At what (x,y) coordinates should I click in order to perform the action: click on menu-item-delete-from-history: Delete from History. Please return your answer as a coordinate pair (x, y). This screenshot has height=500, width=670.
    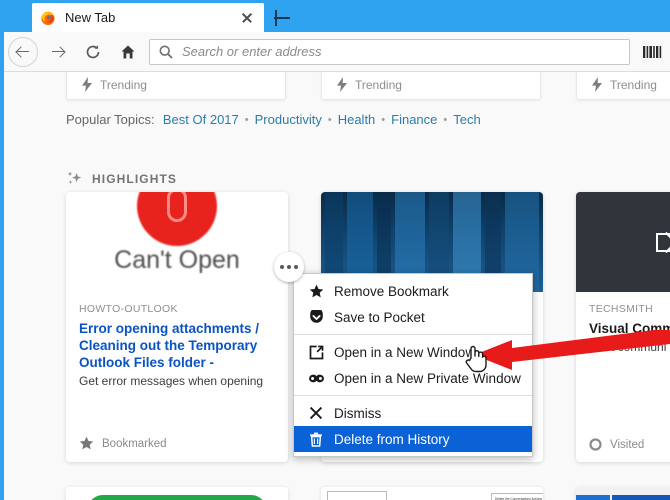
    Looking at the image, I should click on (413, 439).